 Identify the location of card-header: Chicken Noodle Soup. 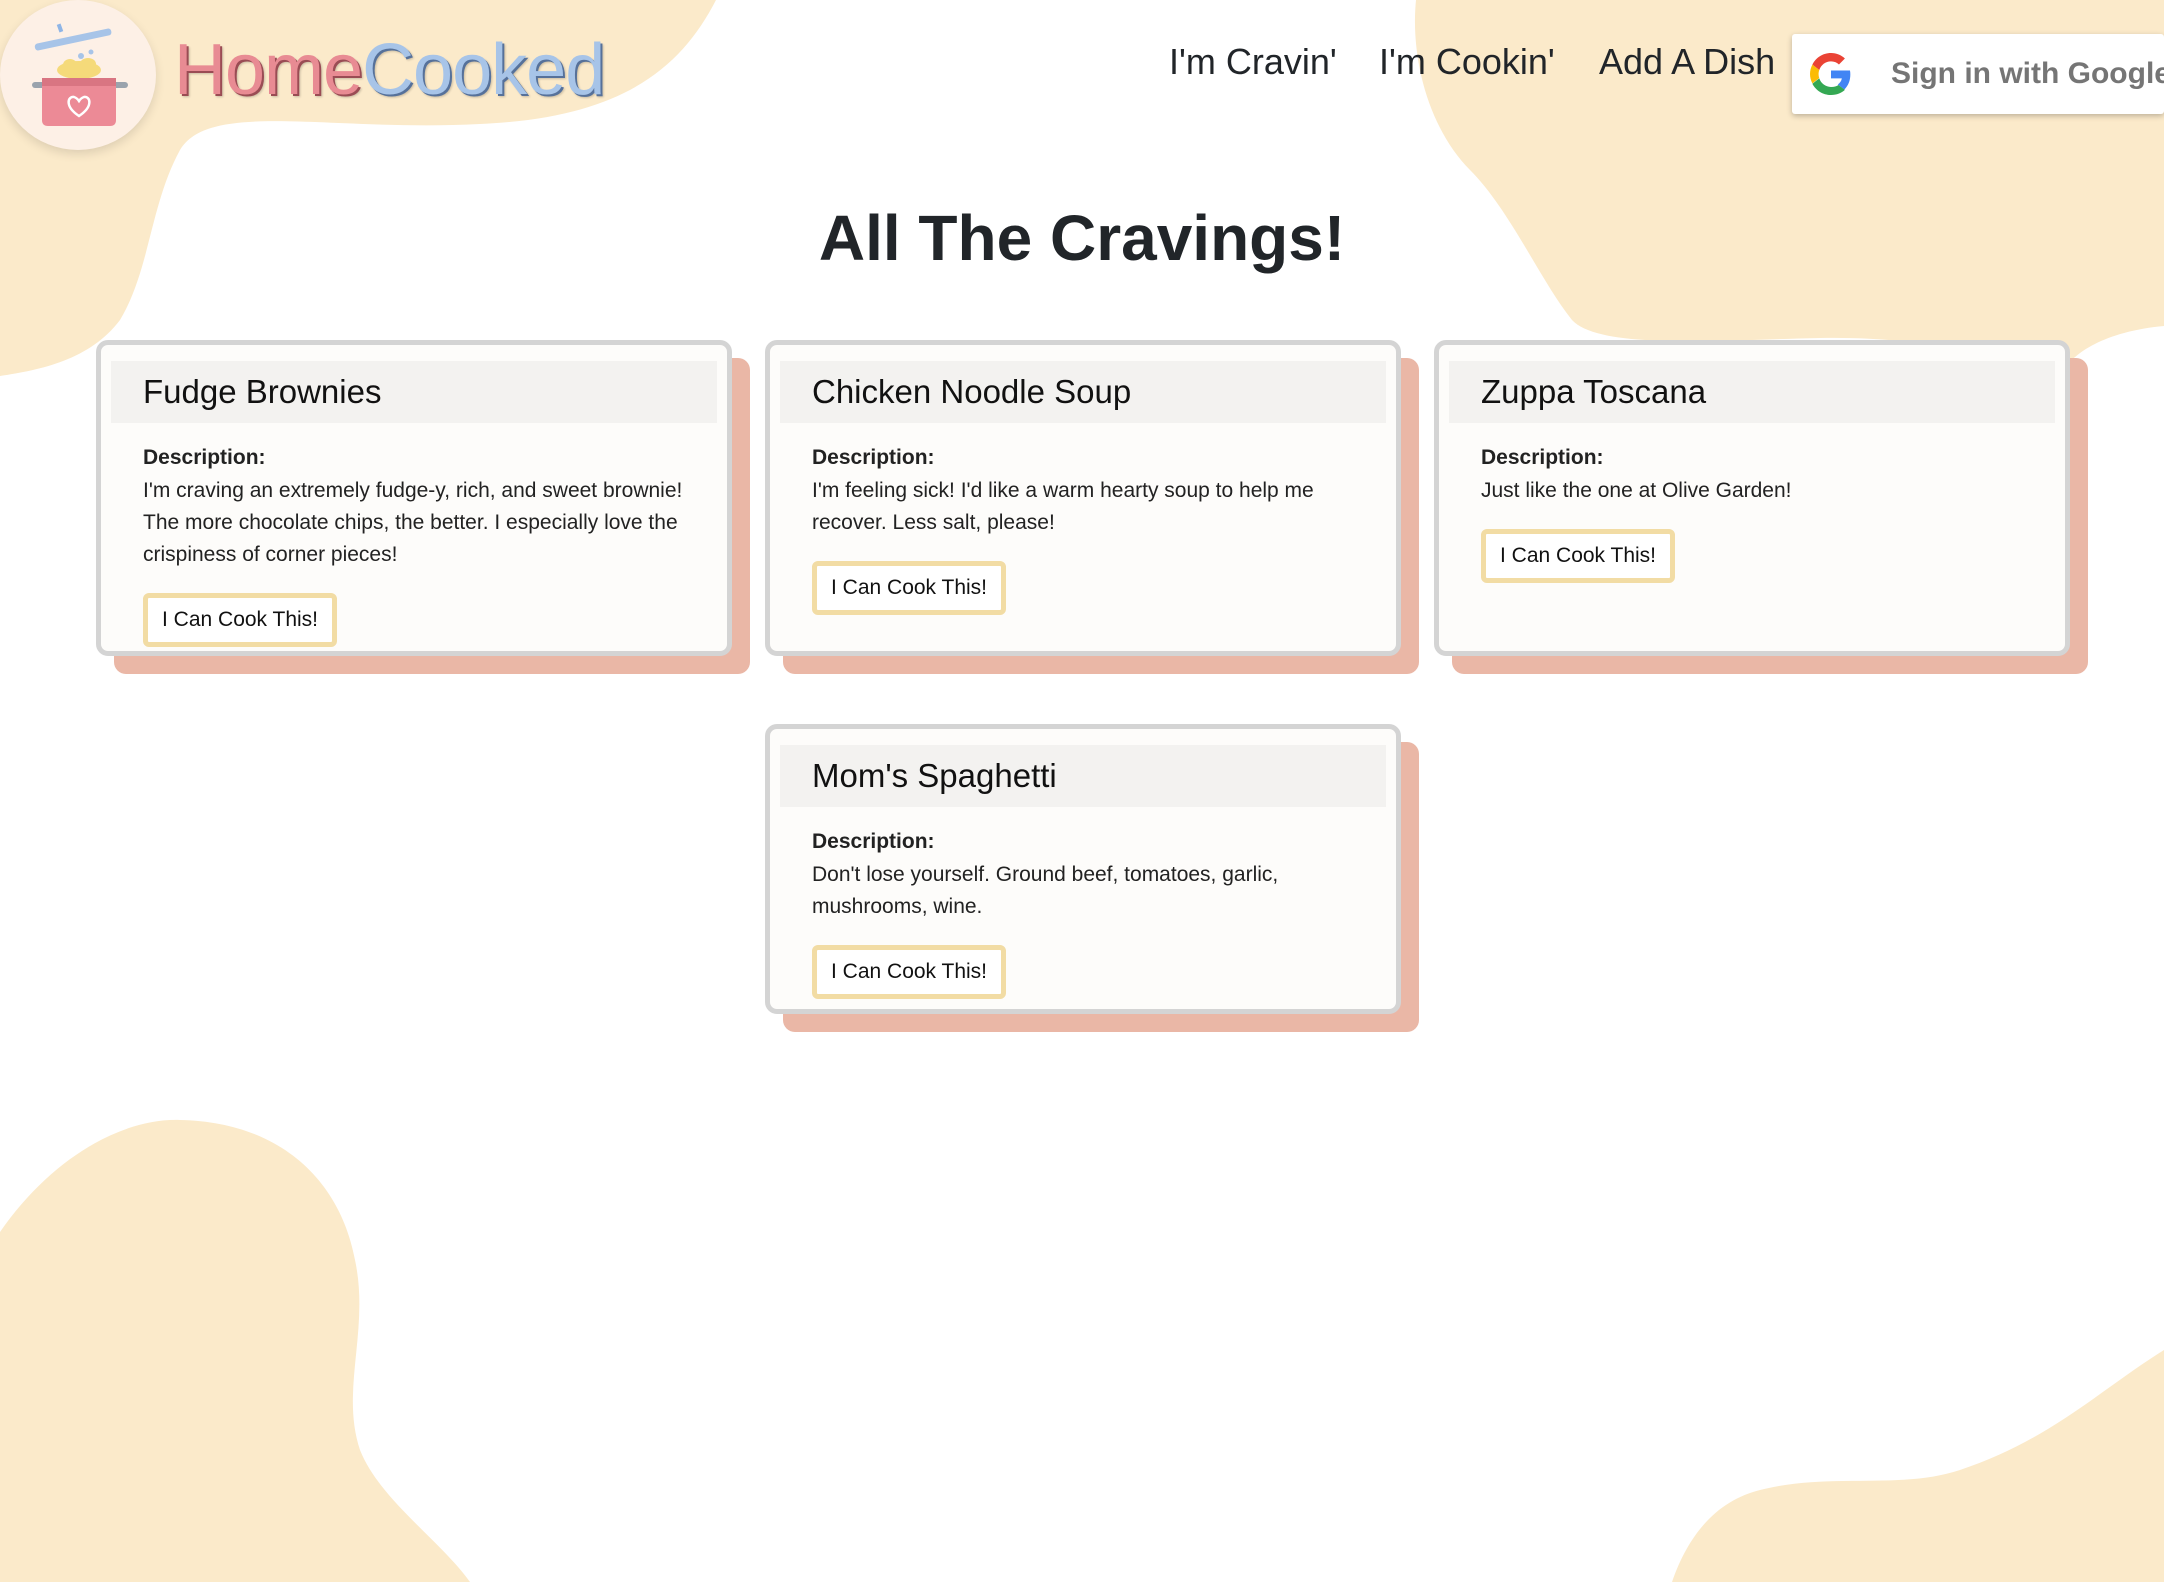
(1083, 392).